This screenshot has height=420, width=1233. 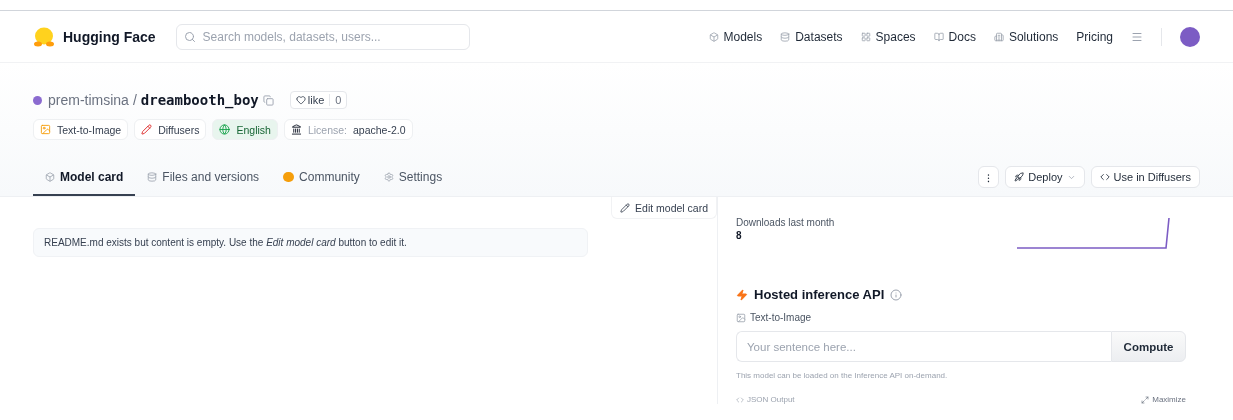 I want to click on nav-link: Datasets, so click(x=811, y=36).